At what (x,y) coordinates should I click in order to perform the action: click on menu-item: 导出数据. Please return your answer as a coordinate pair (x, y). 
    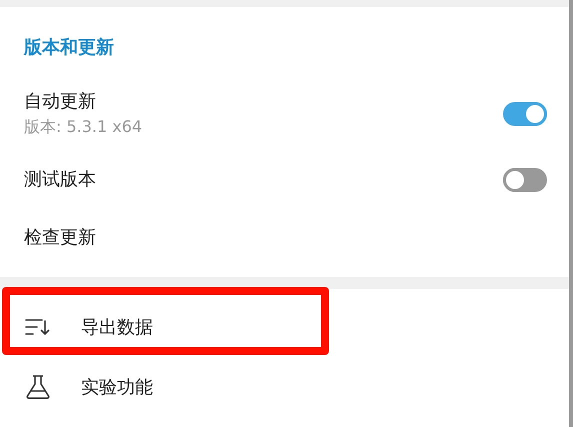
    Looking at the image, I should click on (284, 327).